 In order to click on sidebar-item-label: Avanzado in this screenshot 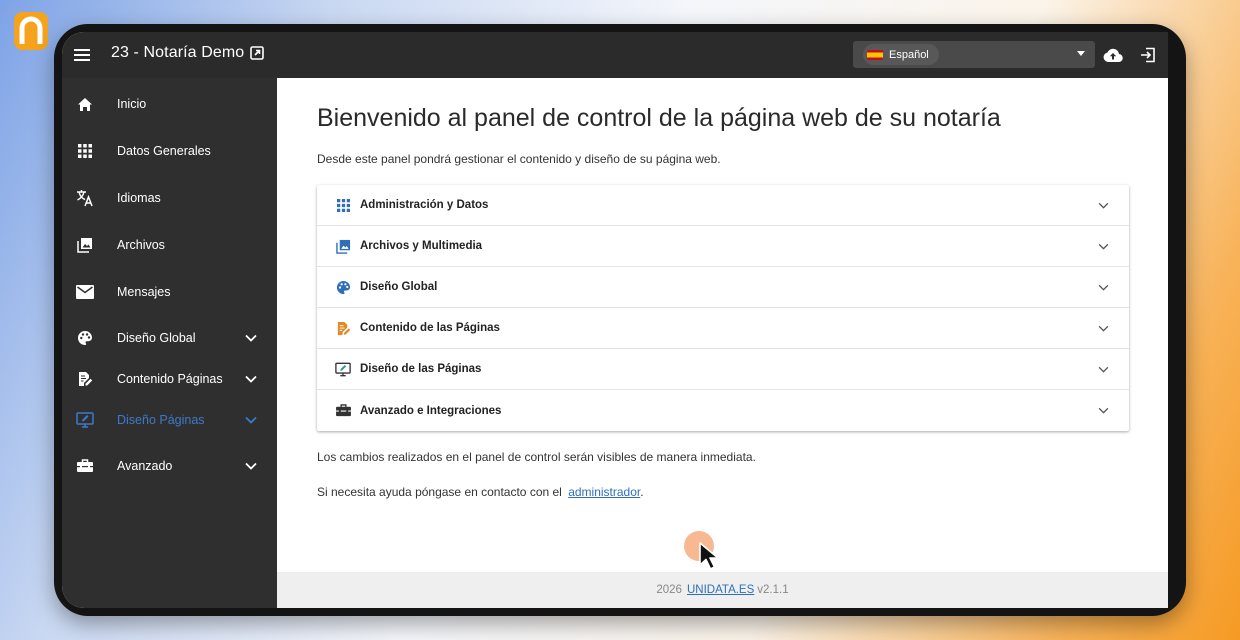, I will do `click(145, 466)`.